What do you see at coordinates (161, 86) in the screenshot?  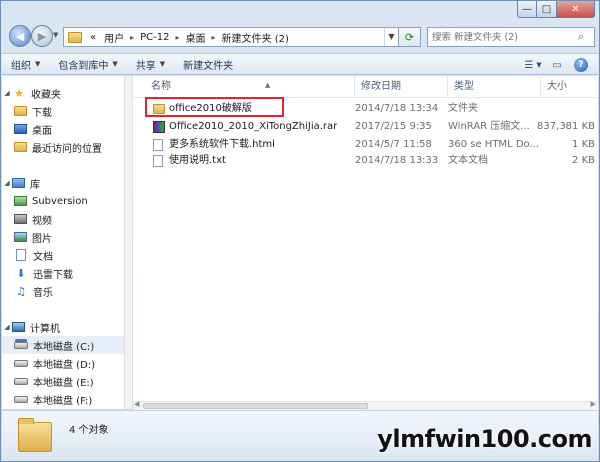 I see `column-name-label: 名称` at bounding box center [161, 86].